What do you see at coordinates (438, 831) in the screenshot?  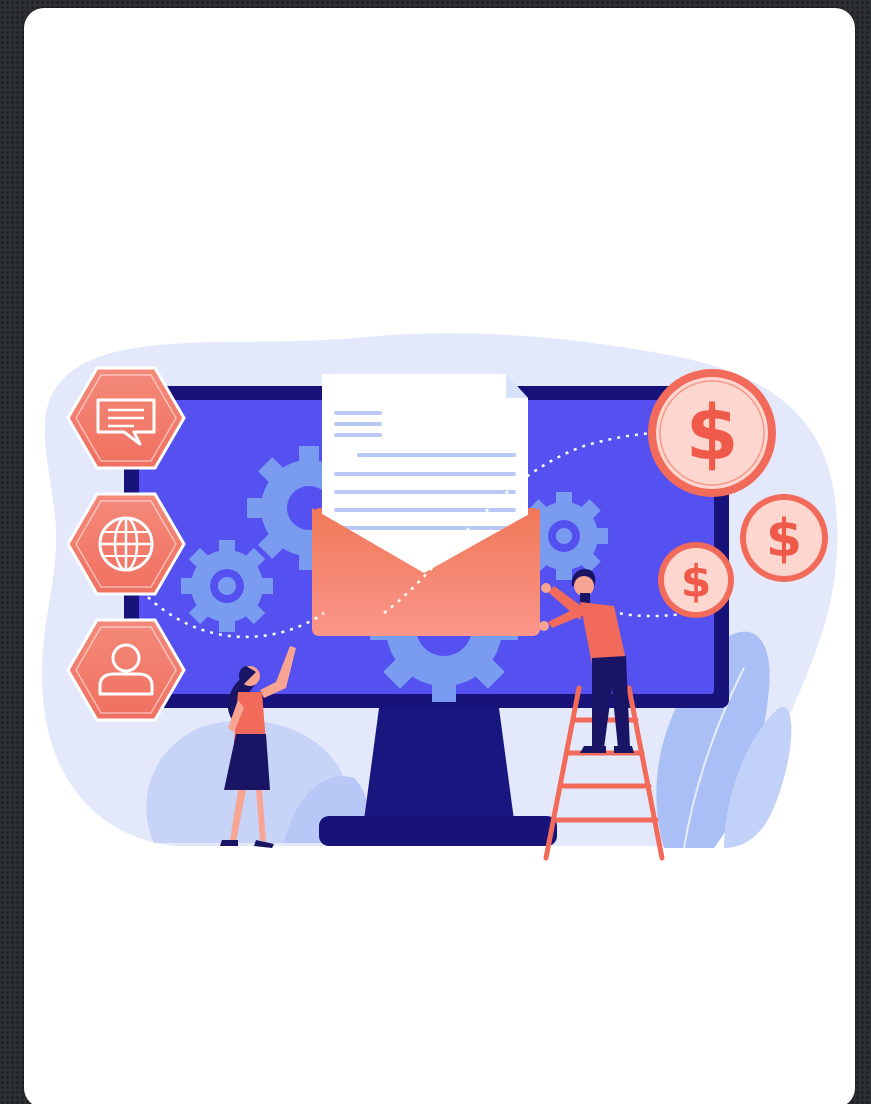 I see `monitor-base` at bounding box center [438, 831].